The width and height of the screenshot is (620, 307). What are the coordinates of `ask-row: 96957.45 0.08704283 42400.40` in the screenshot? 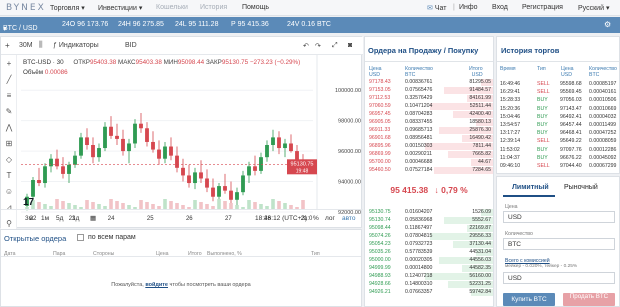 It's located at (429, 114).